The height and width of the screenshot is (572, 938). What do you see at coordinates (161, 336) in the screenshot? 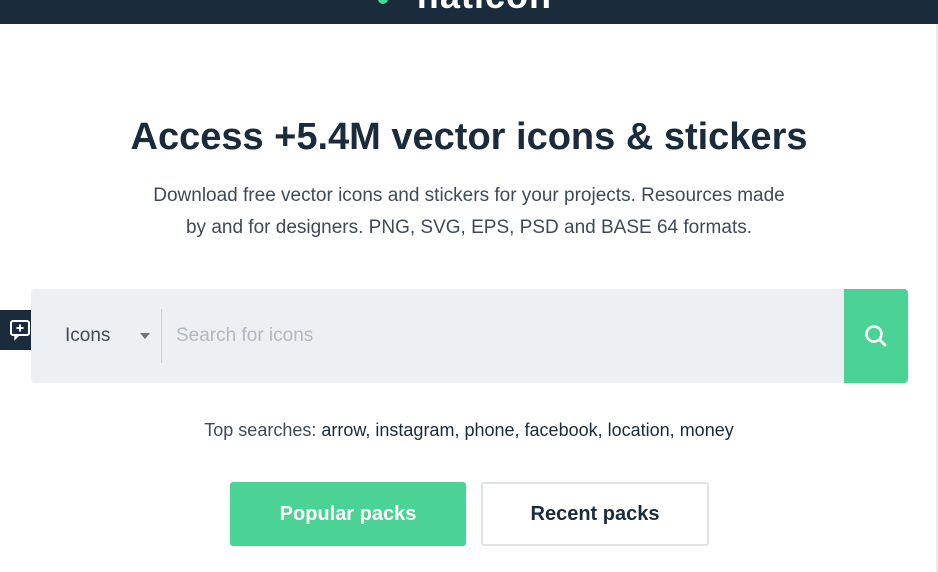
I see `search-divider` at bounding box center [161, 336].